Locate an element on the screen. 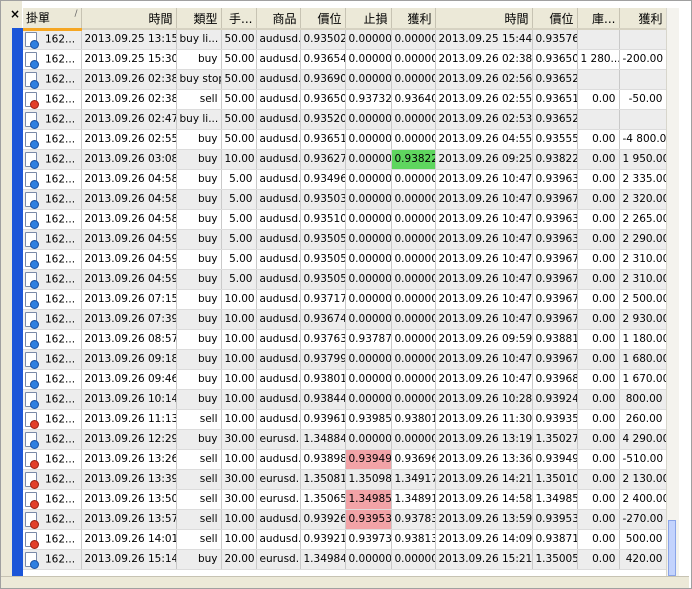  cell-close-time: 2013.09.26 09:25 is located at coordinates (484, 159).